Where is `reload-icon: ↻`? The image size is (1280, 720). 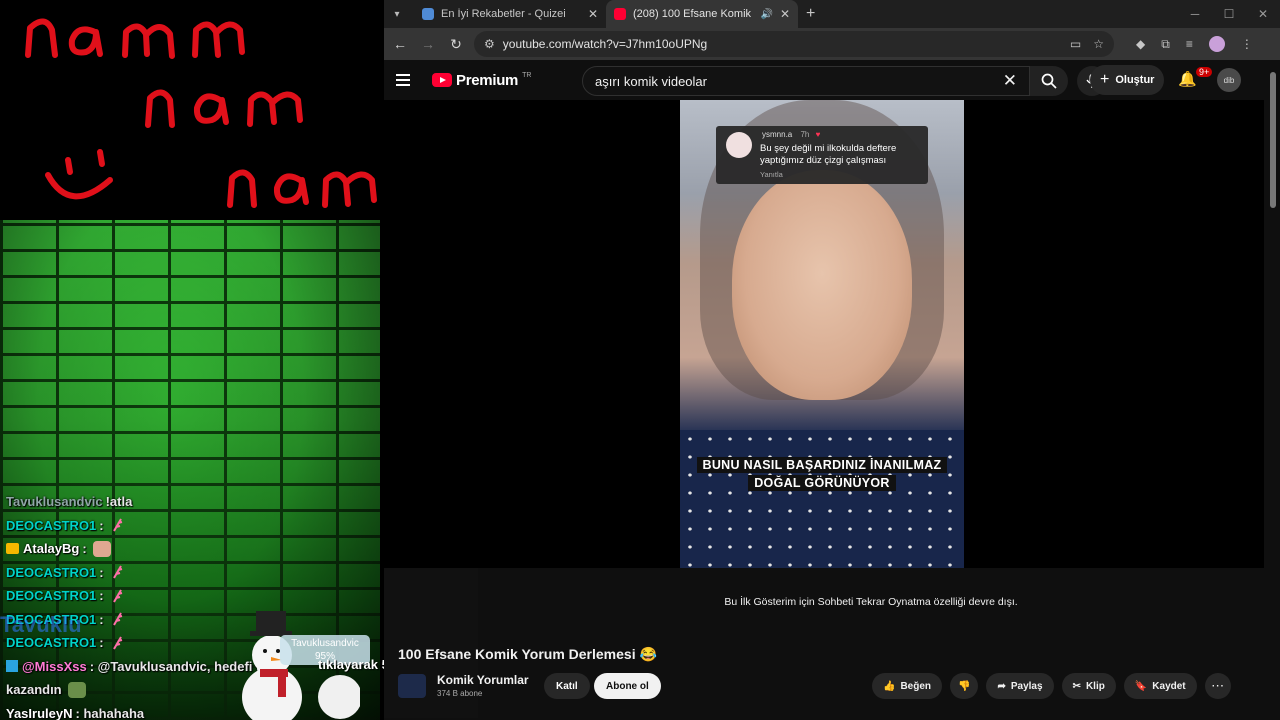
reload-icon: ↻ is located at coordinates (456, 44).